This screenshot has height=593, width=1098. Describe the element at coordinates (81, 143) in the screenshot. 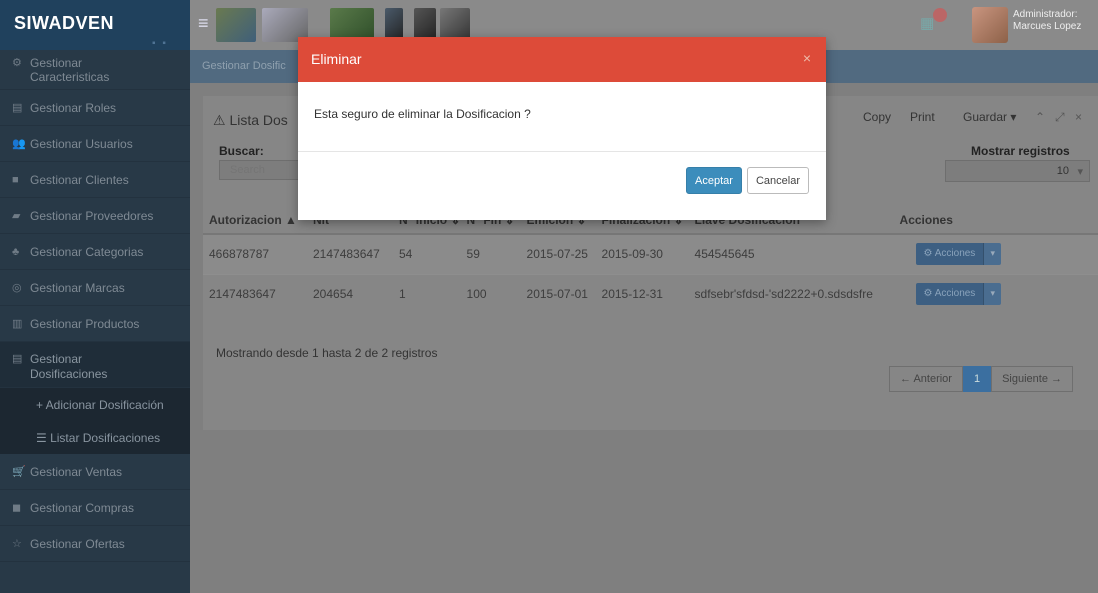

I see `sidebar-item-label: Gestionar Usuarios` at that location.